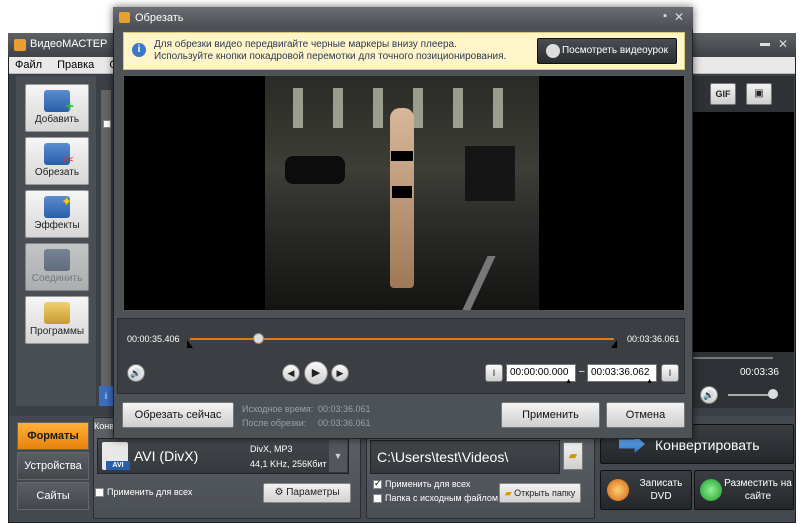  I want to click on orig-time-label: Исходное время:, so click(278, 409).